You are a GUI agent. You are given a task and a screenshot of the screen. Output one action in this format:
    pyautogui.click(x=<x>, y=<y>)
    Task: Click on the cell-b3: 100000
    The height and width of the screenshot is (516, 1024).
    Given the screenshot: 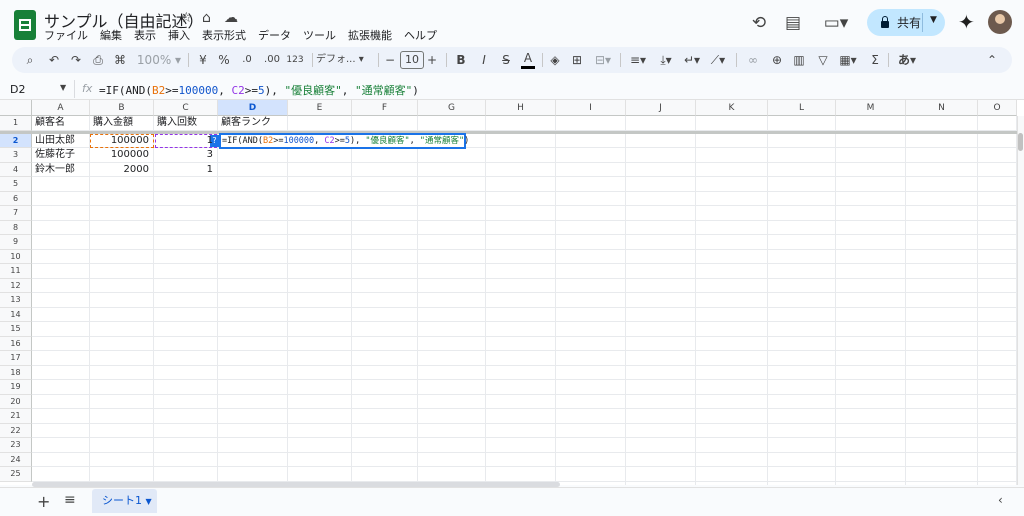 What is the action you would take?
    pyautogui.click(x=121, y=155)
    